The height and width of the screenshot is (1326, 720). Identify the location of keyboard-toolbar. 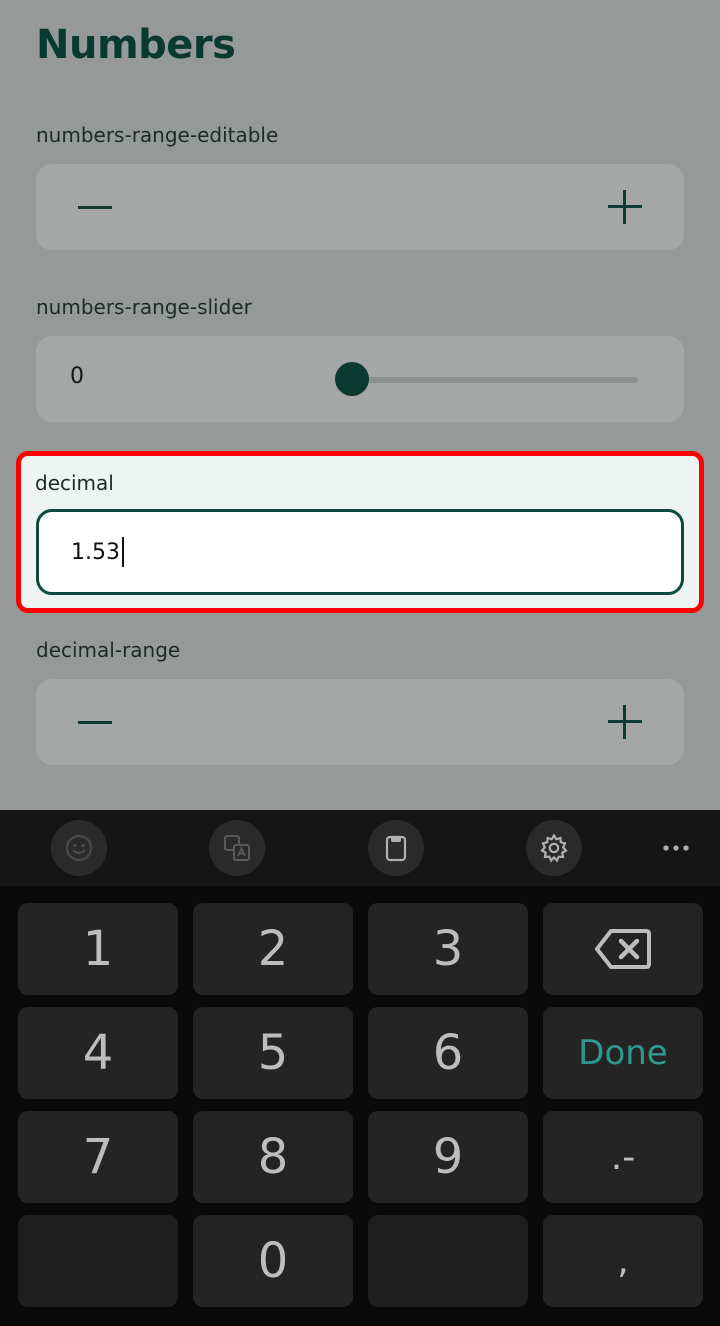
(360, 848).